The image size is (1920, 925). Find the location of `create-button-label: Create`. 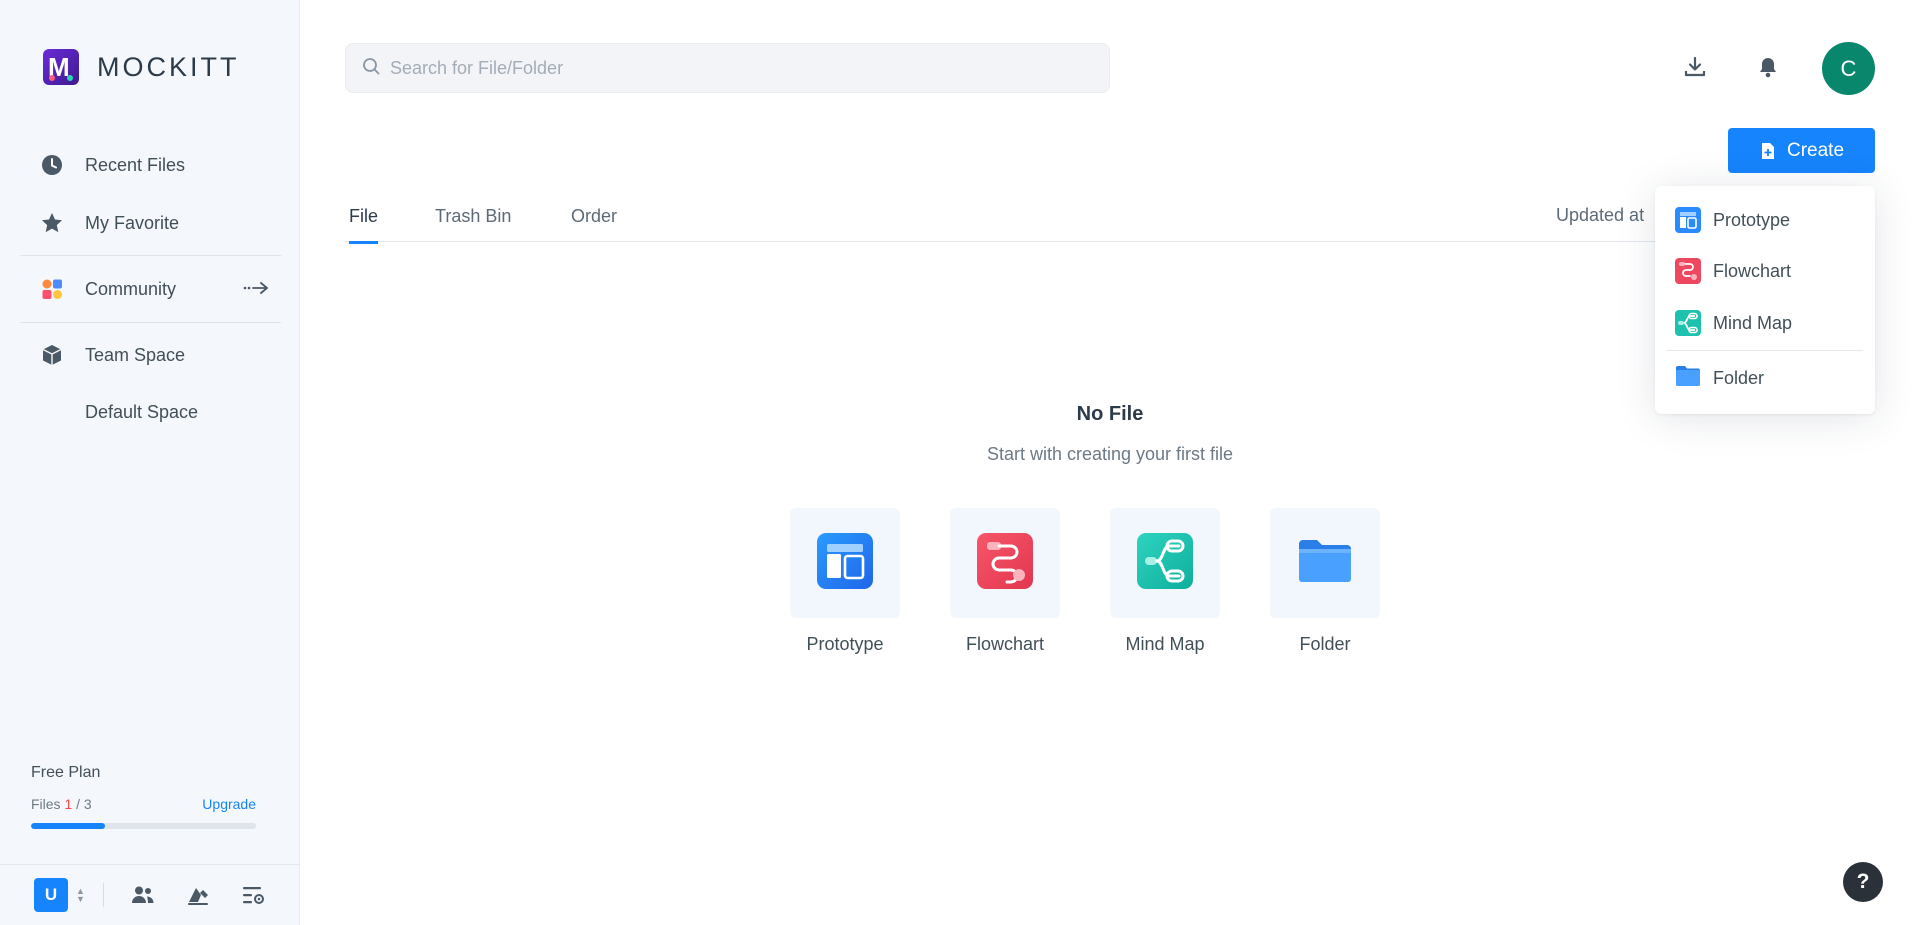

create-button-label: Create is located at coordinates (1815, 150).